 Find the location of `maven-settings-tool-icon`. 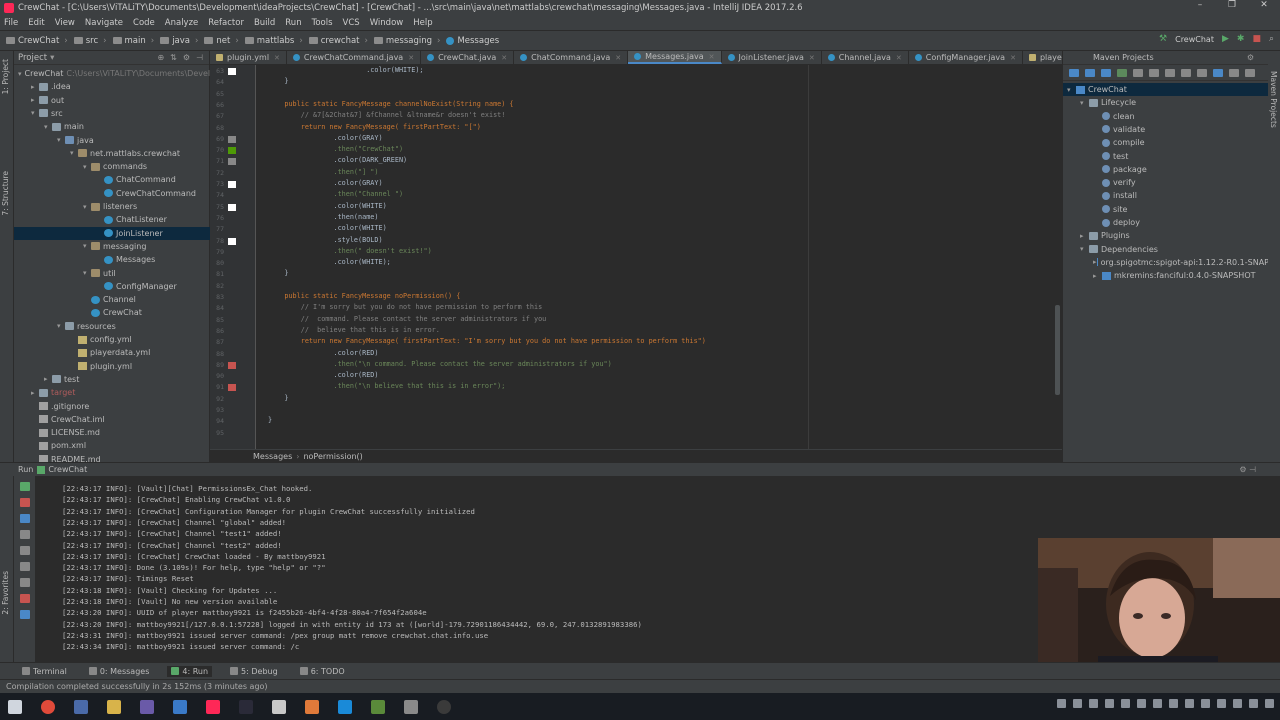

maven-settings-tool-icon is located at coordinates (1250, 72).